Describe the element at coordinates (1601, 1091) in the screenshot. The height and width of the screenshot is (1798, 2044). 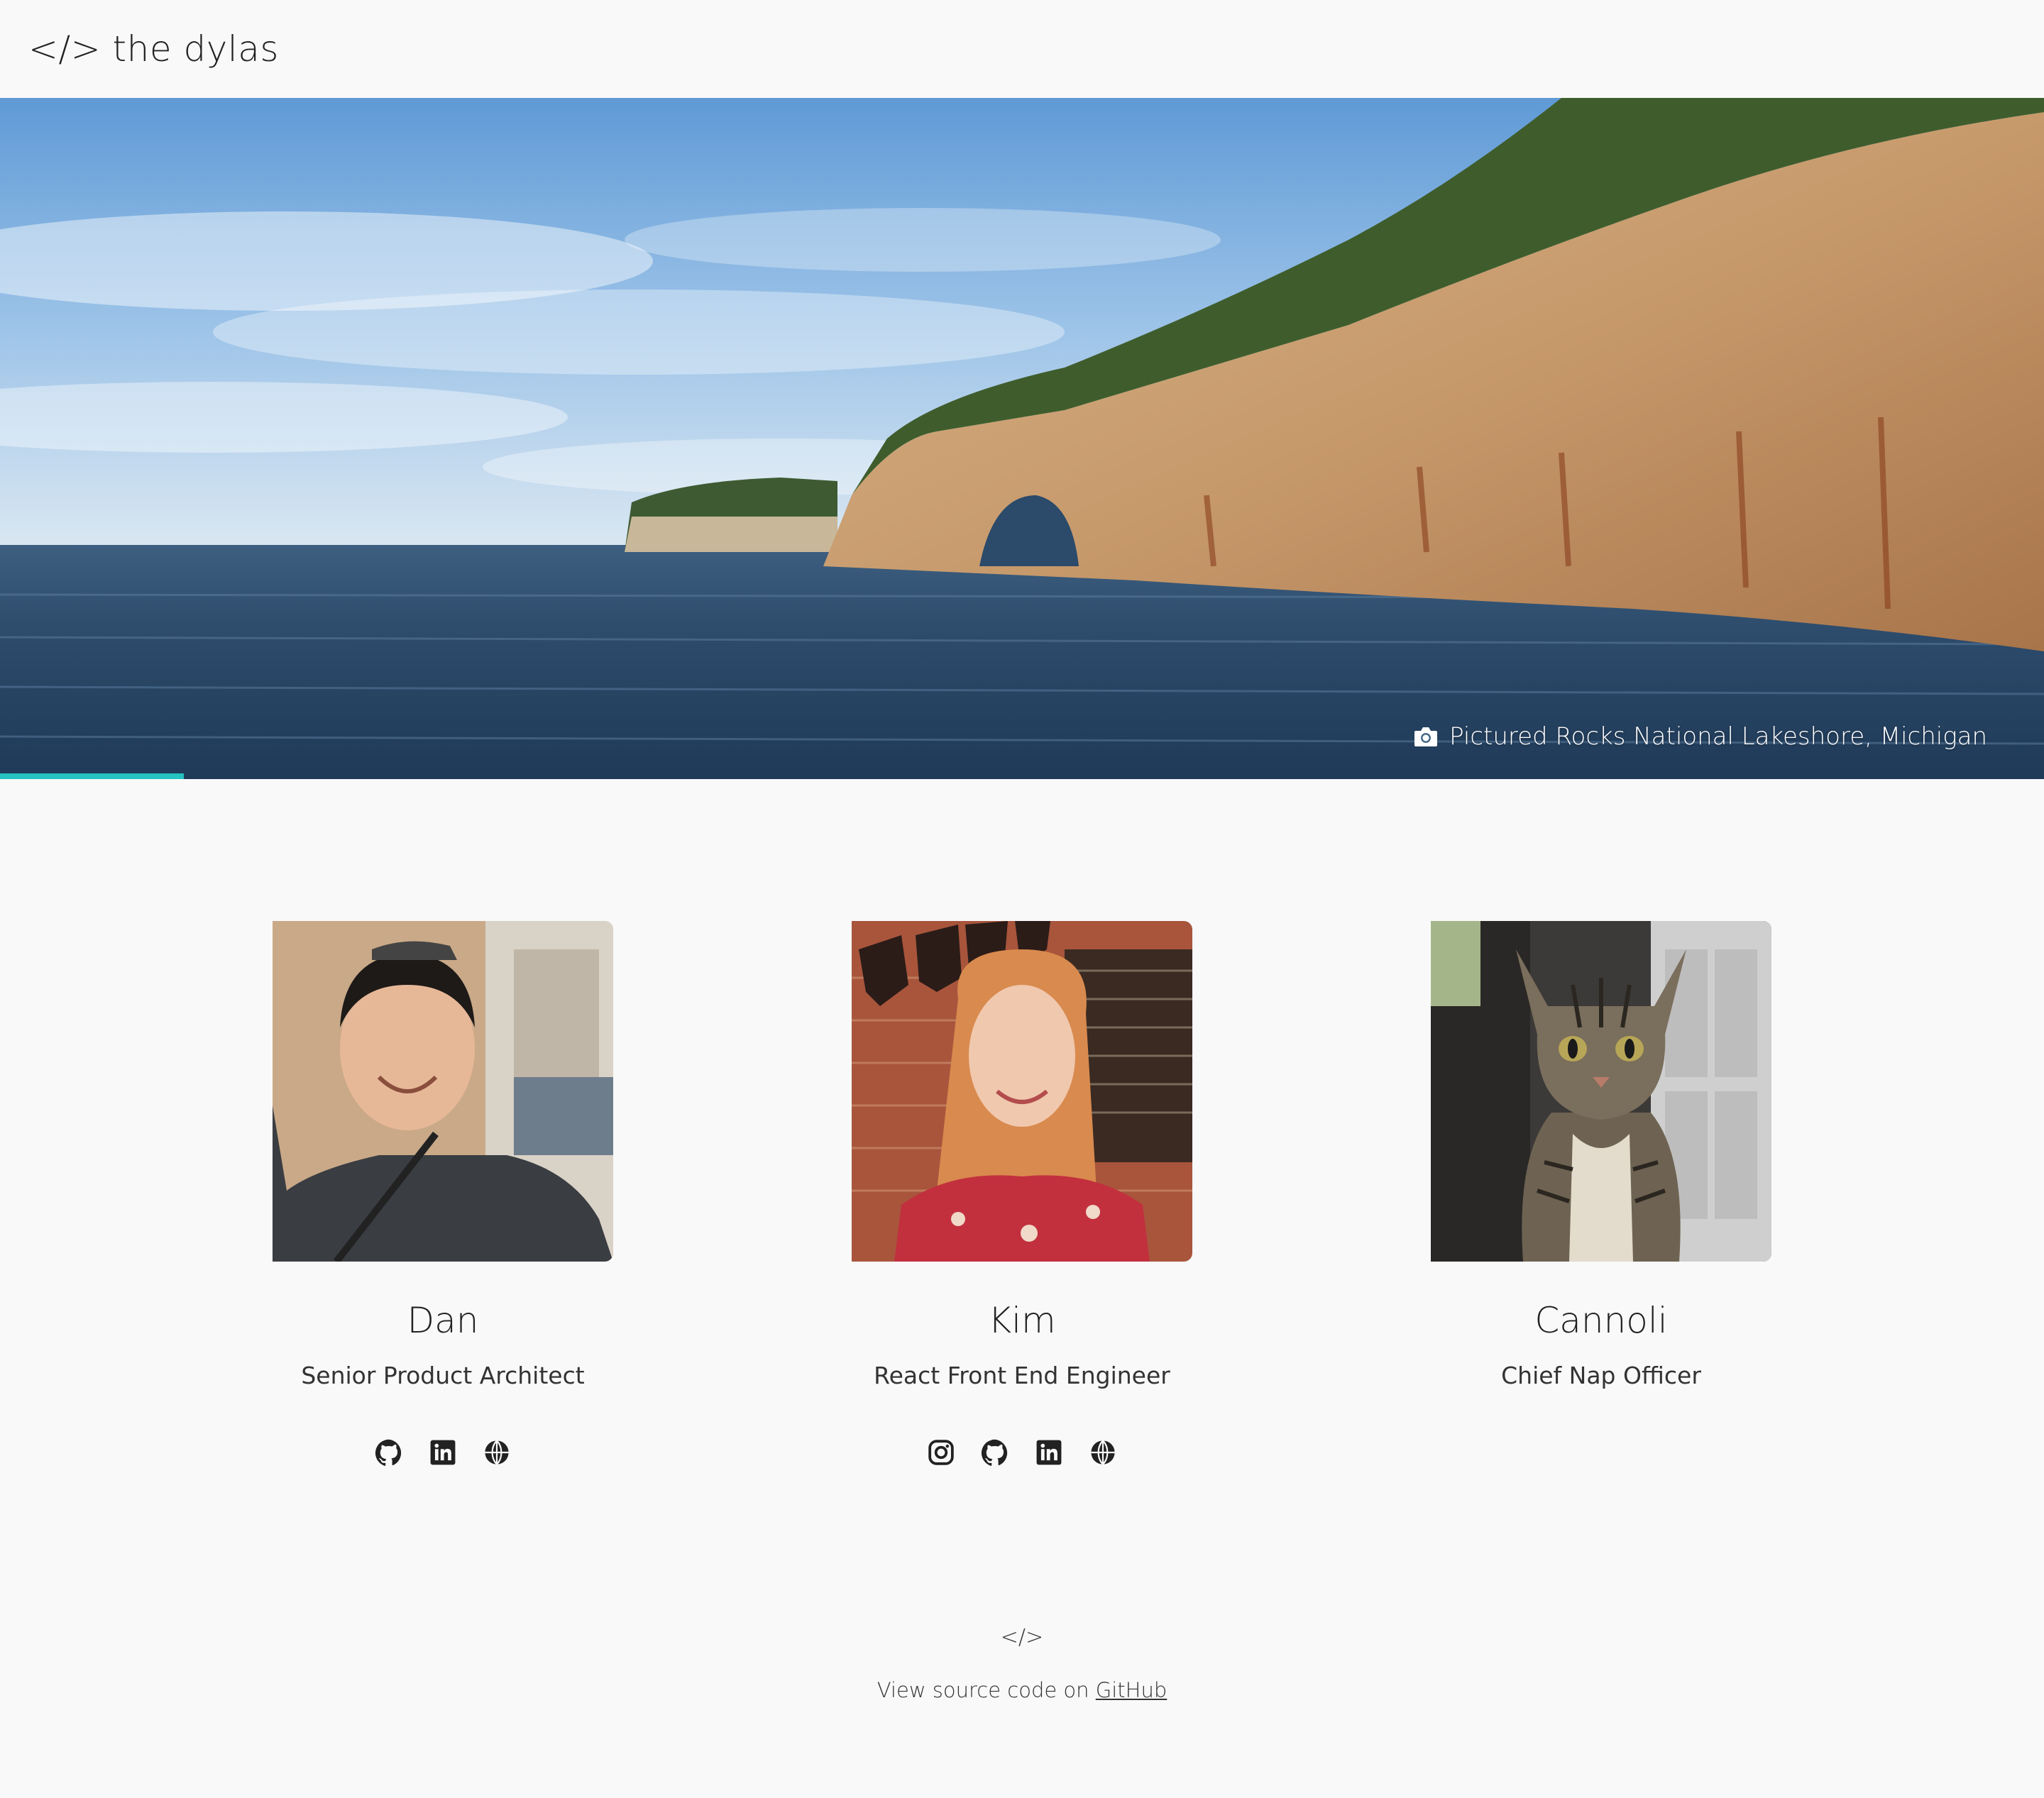
I see `avatar-cannoli` at that location.